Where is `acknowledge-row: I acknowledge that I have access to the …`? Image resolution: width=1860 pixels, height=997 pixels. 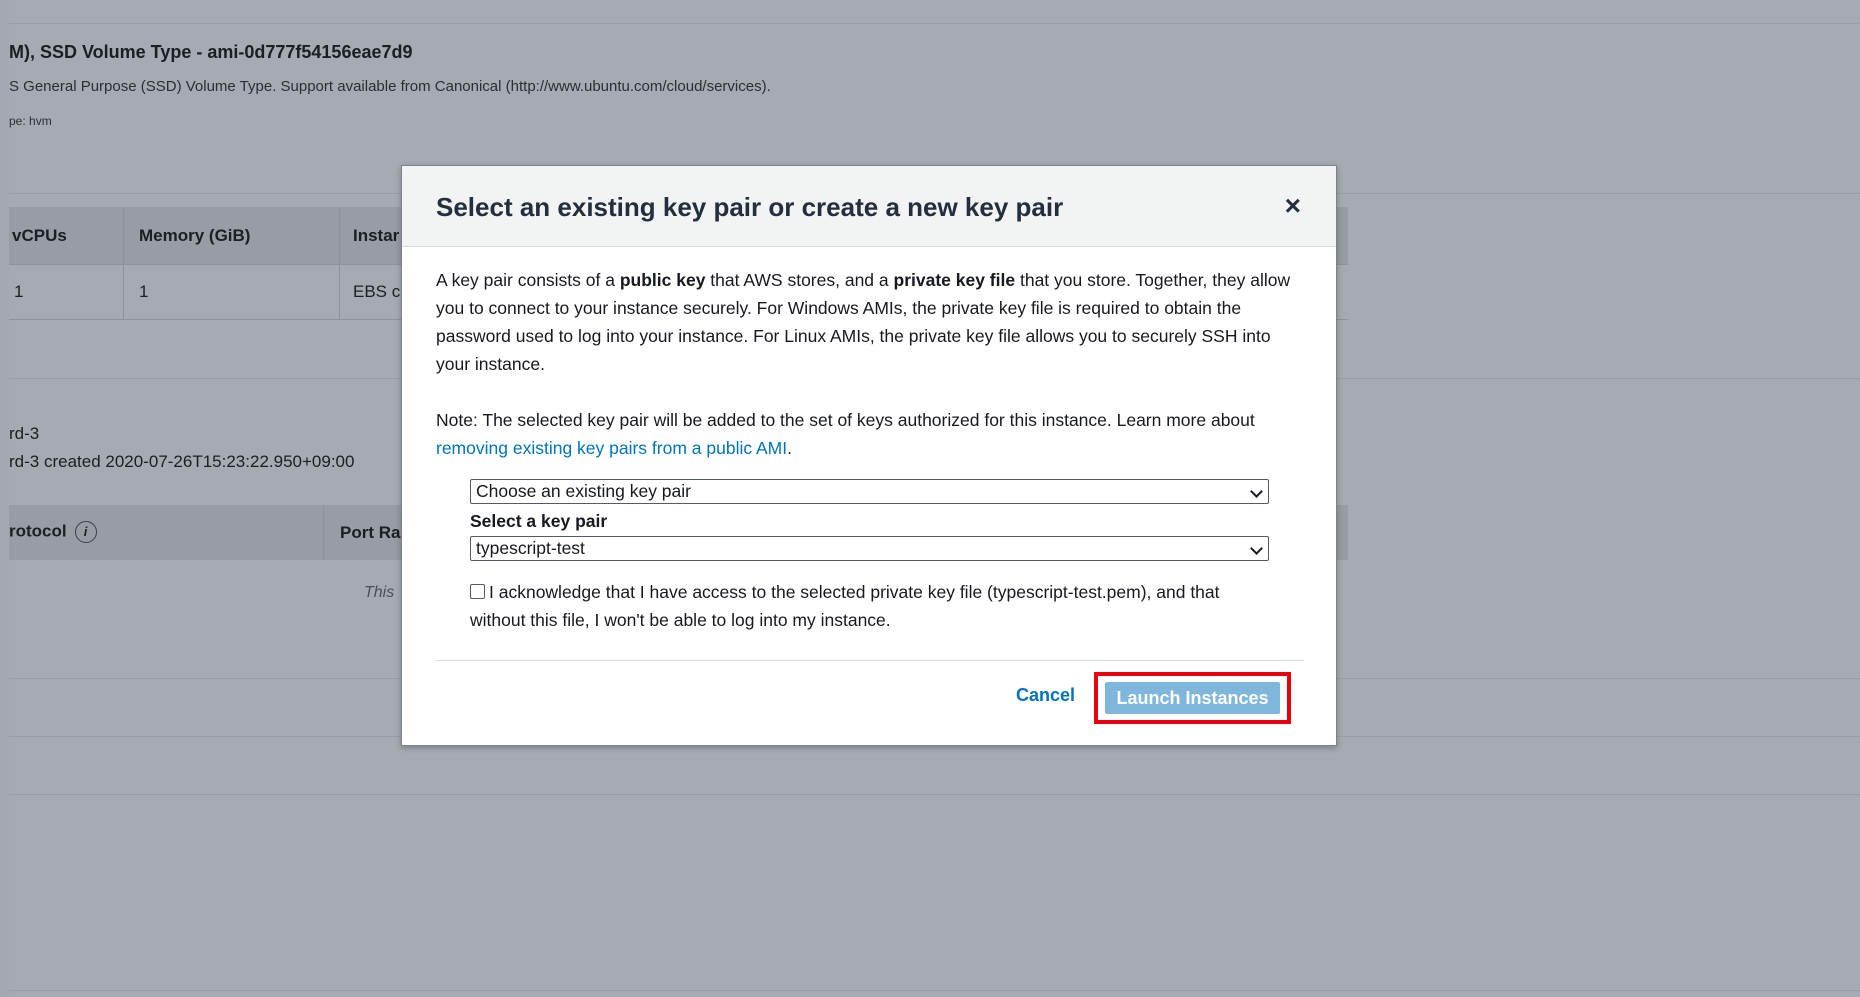
acknowledge-row: I acknowledge that I have access to the … is located at coordinates (870, 606).